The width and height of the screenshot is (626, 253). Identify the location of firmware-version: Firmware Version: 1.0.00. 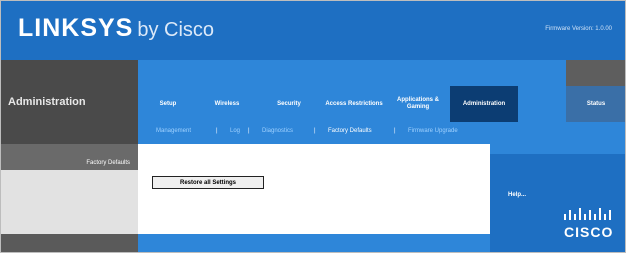
(578, 29).